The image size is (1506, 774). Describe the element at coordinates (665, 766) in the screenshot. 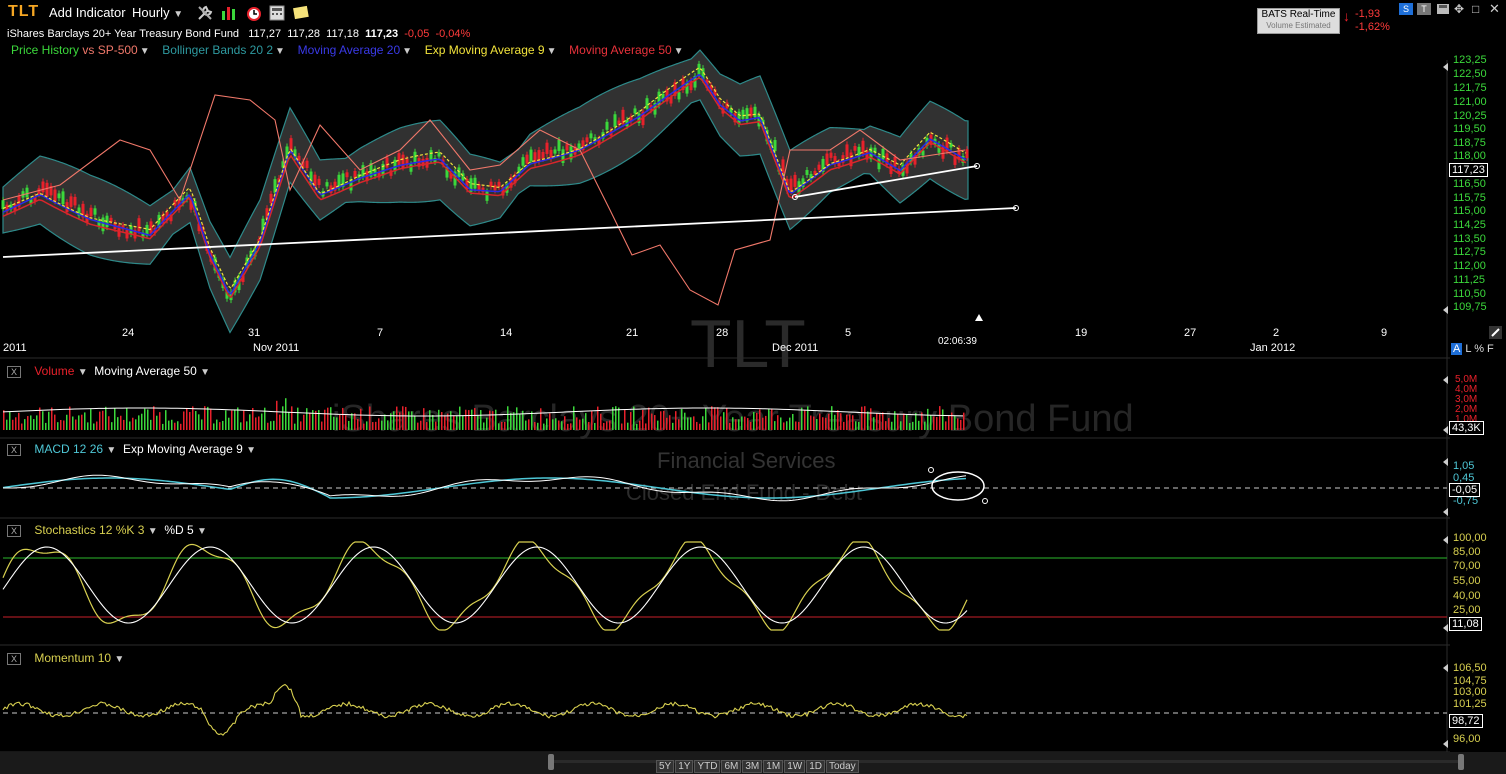

I see `range-button: 5Y` at that location.